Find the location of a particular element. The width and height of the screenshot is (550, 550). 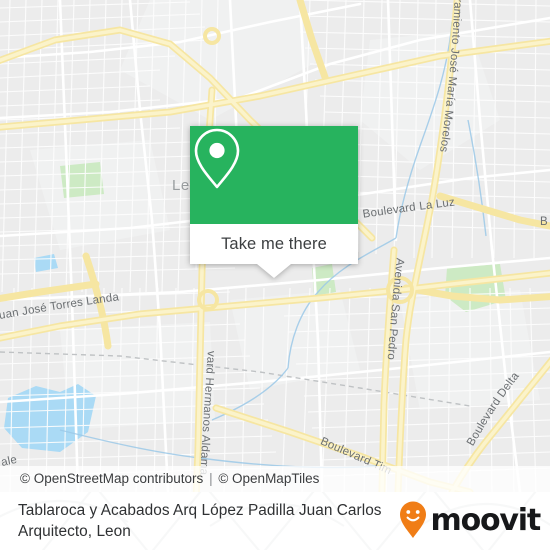

take-me-there-label: Take me there is located at coordinates (274, 243).